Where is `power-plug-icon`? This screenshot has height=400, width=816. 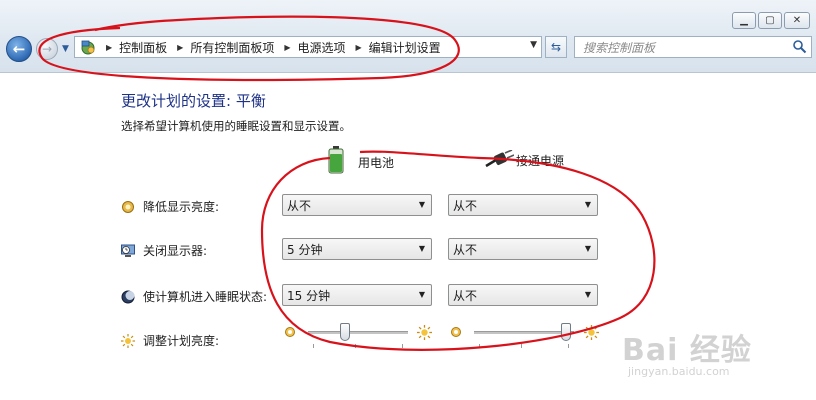
power-plug-icon is located at coordinates (499, 159).